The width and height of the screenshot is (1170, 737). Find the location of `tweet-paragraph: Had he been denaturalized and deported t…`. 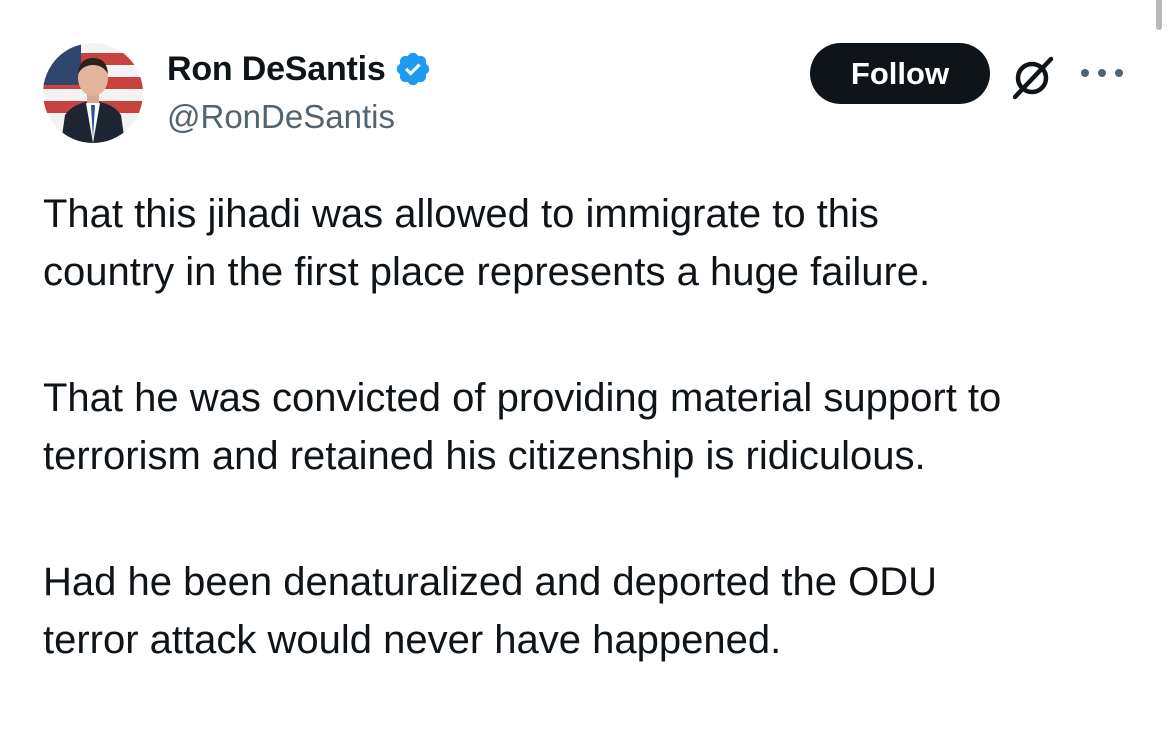

tweet-paragraph: Had he been denaturalized and deported t… is located at coordinates (490, 611).